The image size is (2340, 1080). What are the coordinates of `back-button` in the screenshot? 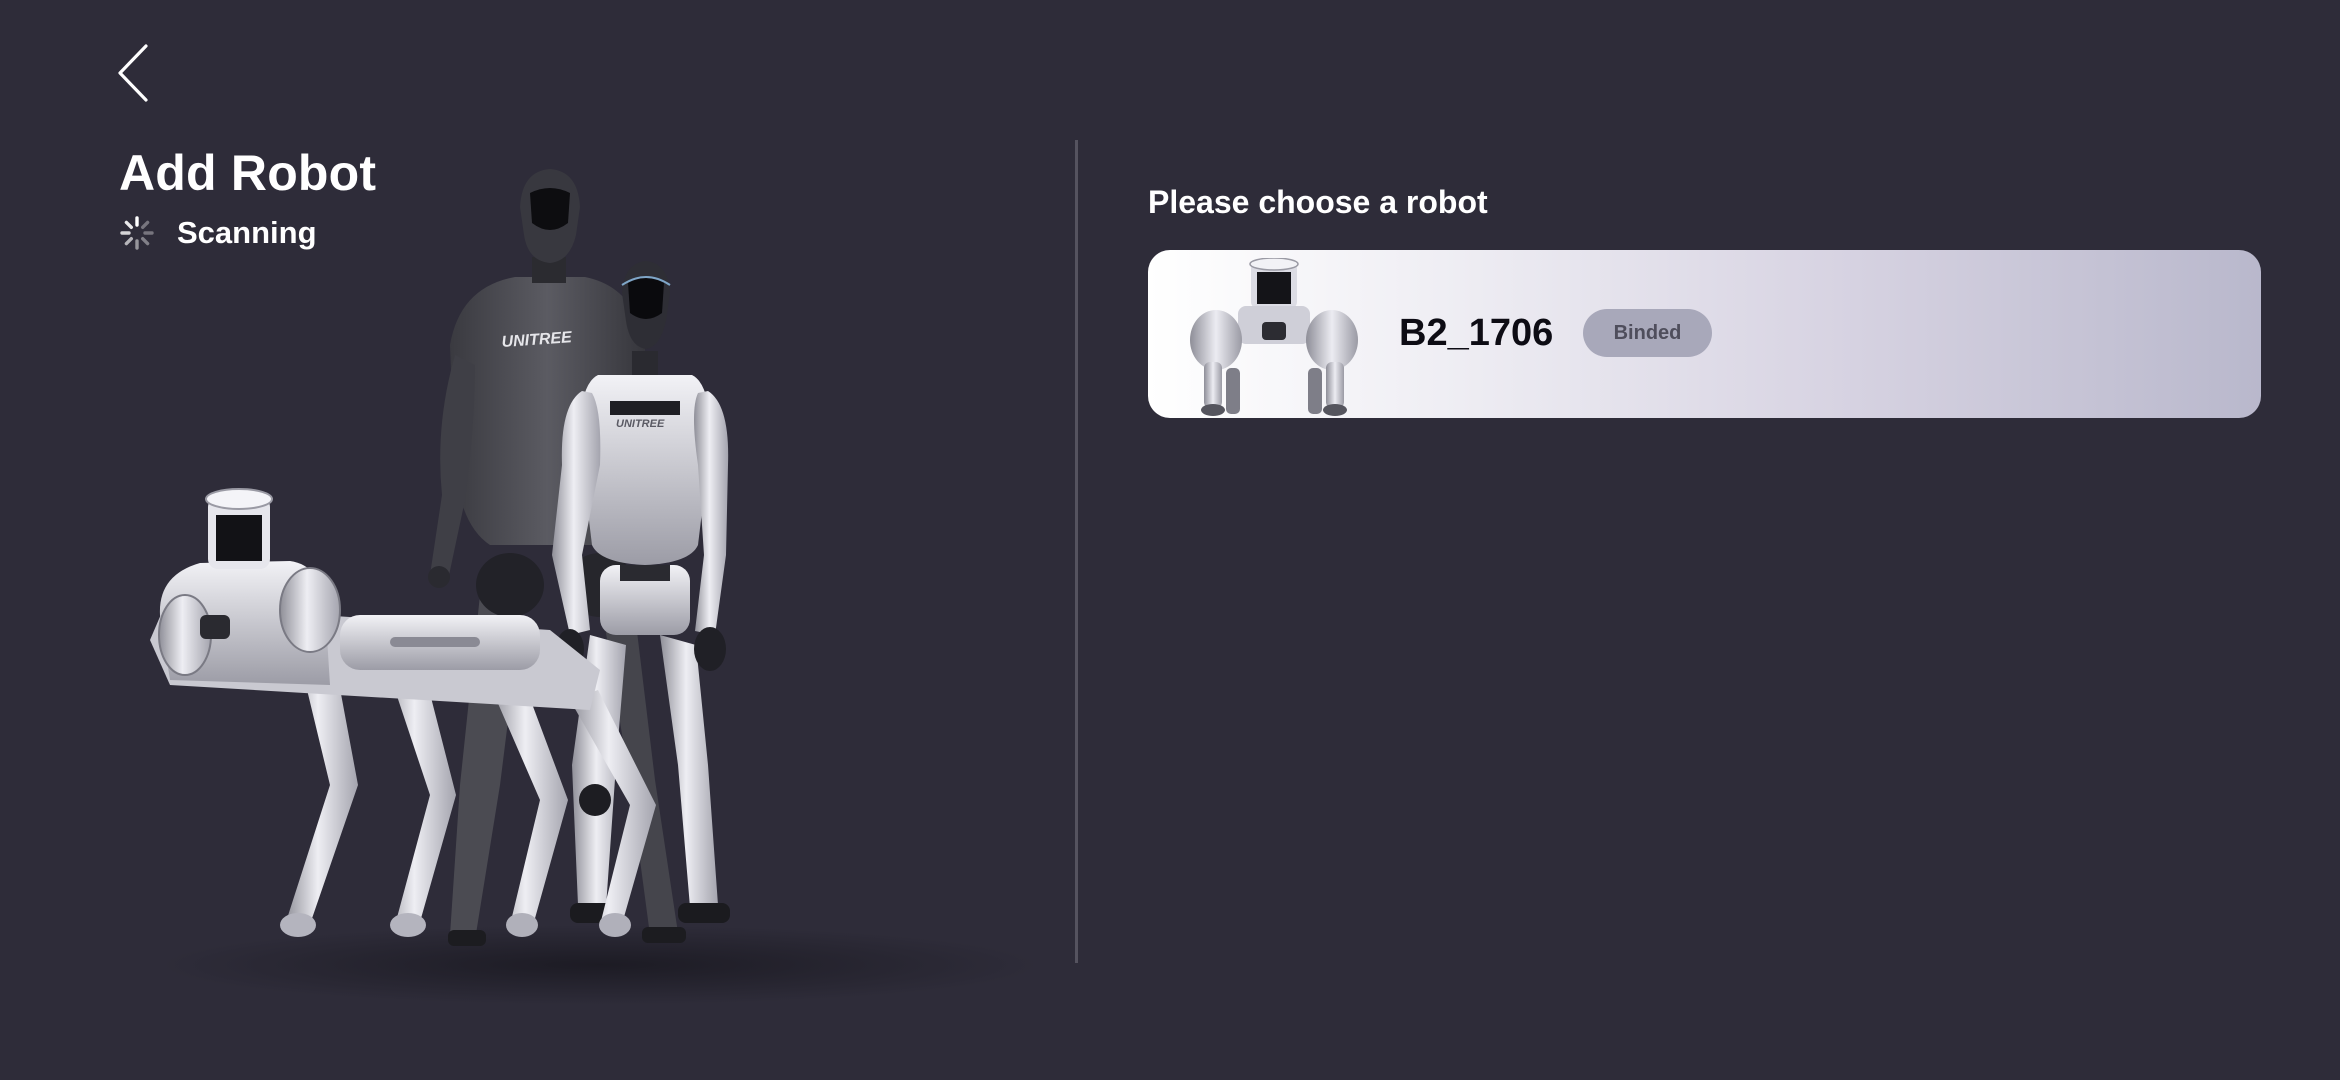 It's located at (133, 73).